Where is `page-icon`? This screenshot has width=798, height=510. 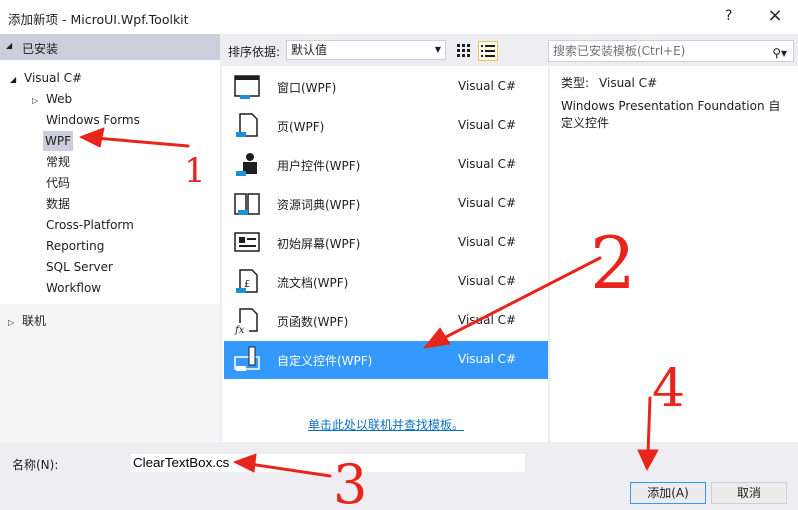
page-icon is located at coordinates (247, 125).